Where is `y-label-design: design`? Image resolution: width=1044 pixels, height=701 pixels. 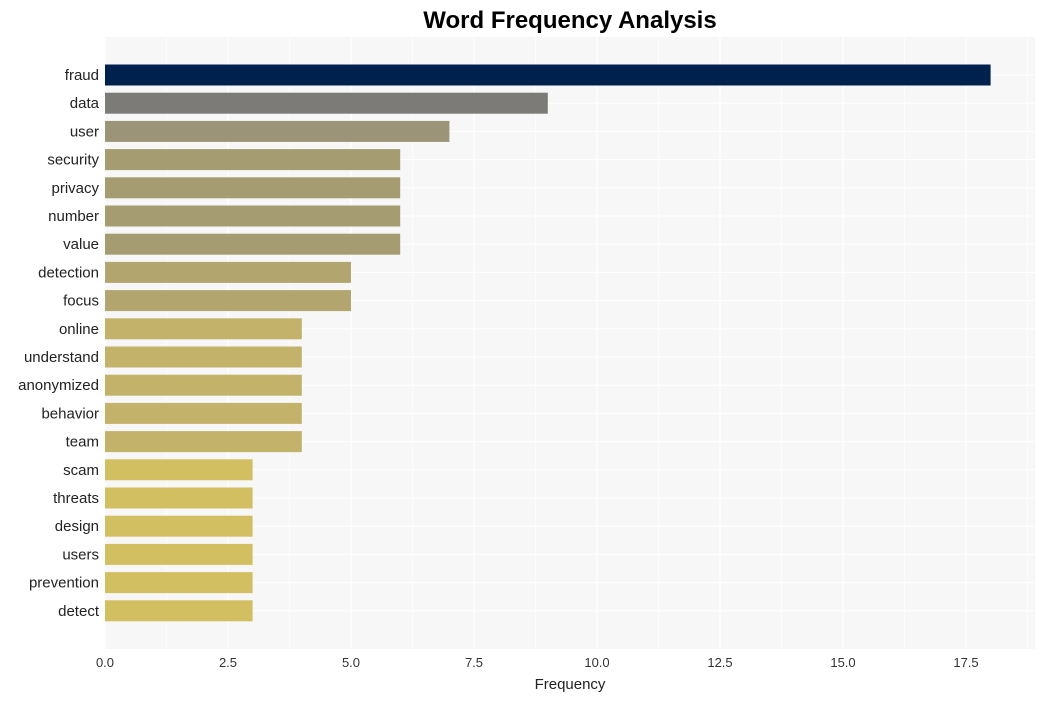
y-label-design: design is located at coordinates (77, 526).